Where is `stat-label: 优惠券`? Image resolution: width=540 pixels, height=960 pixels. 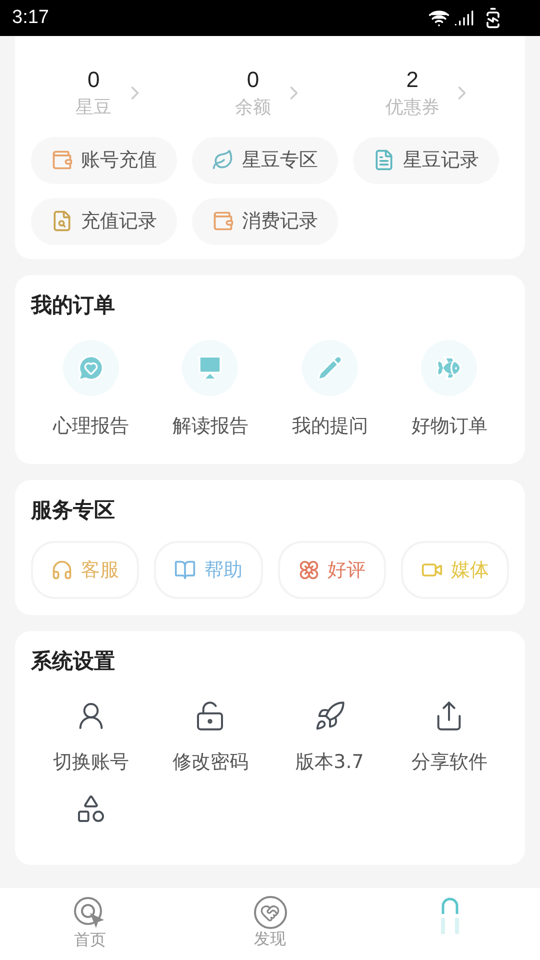
stat-label: 优惠券 is located at coordinates (412, 108).